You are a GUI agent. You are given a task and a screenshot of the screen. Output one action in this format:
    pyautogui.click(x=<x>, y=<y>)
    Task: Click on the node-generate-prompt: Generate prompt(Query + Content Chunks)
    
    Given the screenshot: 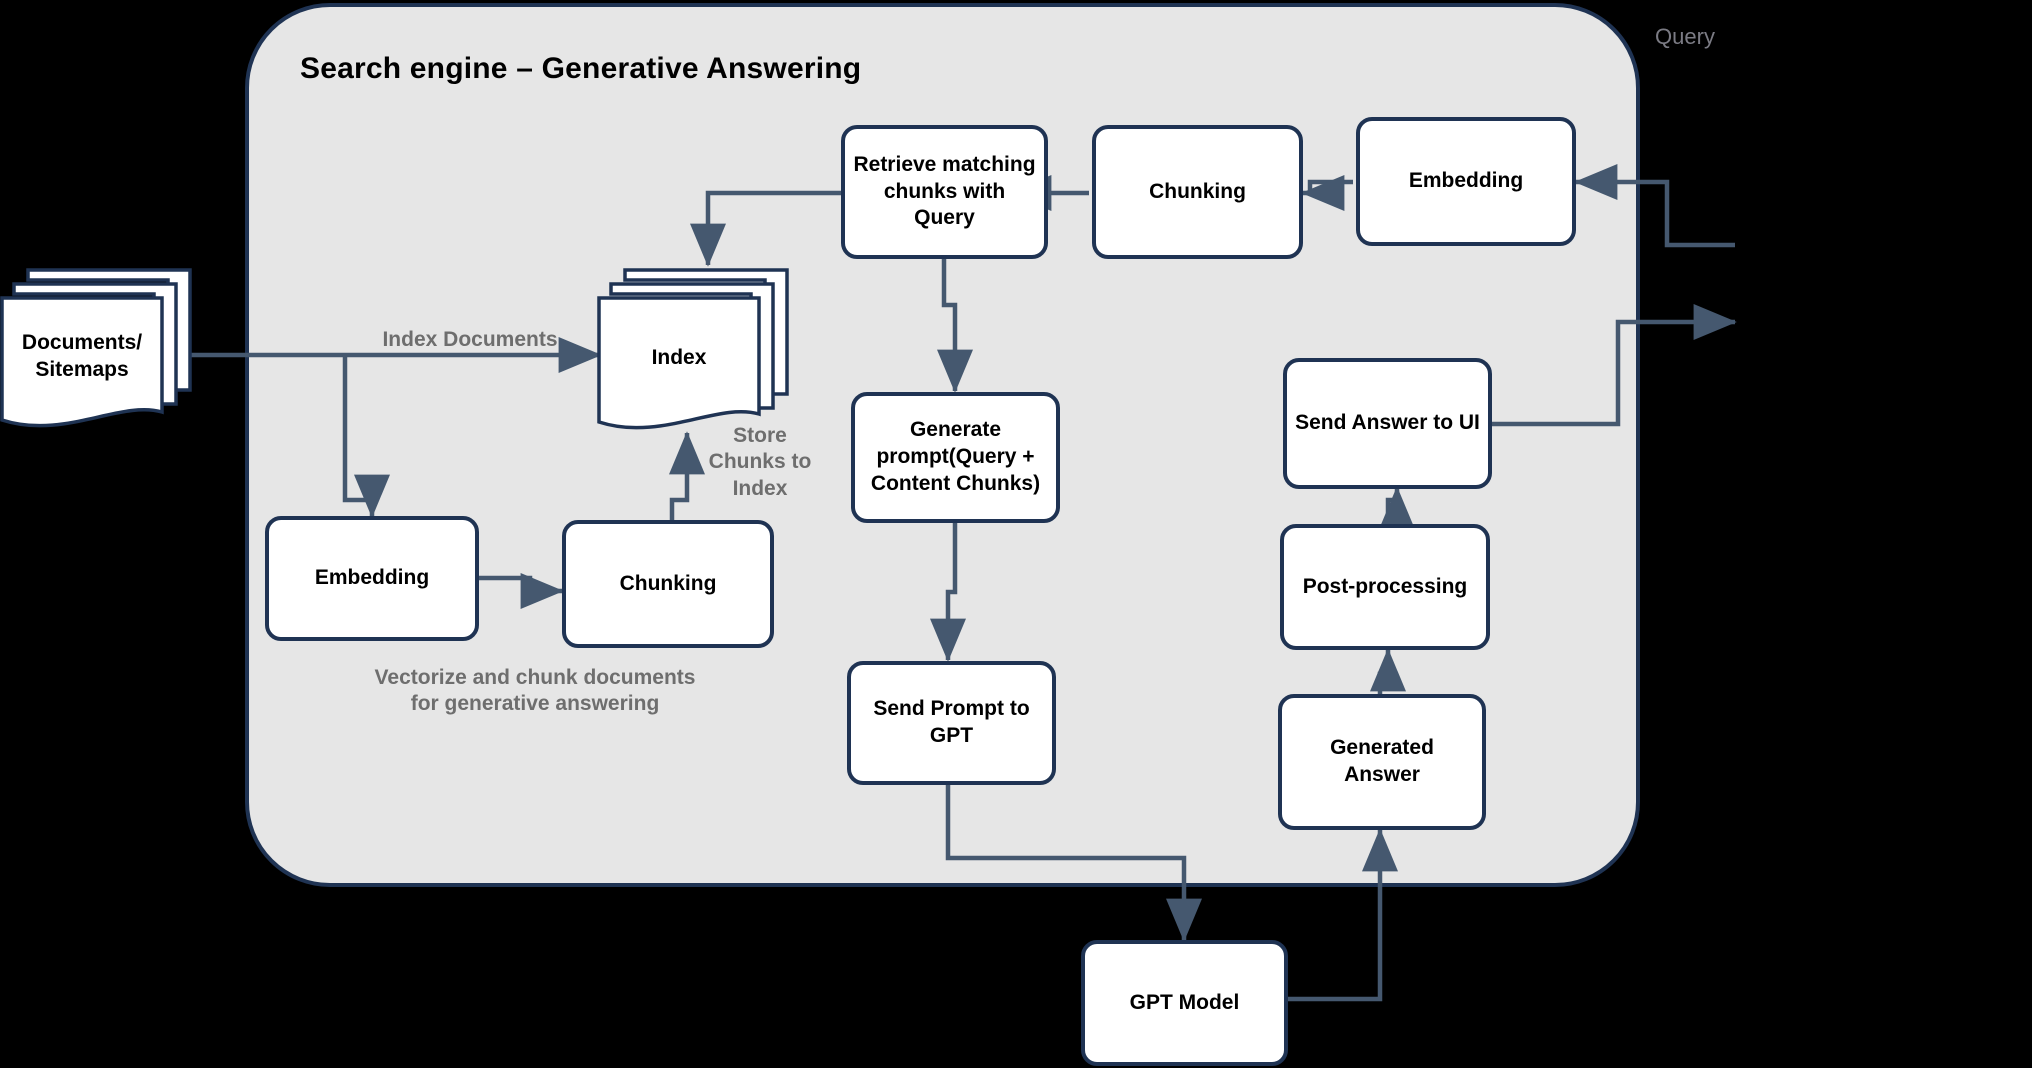 What is the action you would take?
    pyautogui.click(x=955, y=457)
    